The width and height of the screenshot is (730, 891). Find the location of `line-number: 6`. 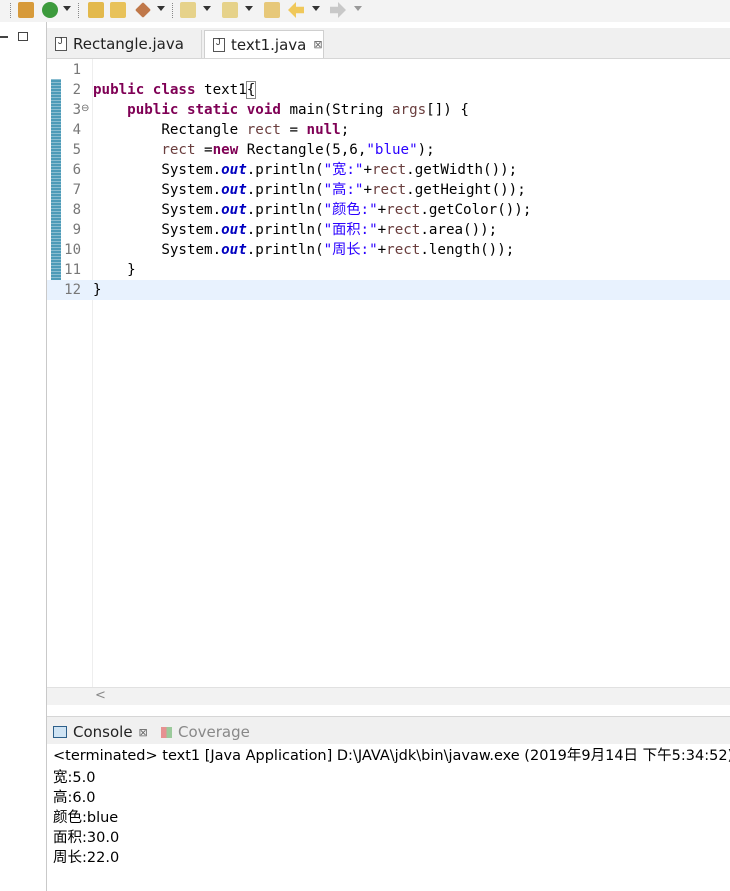

line-number: 6 is located at coordinates (76, 170).